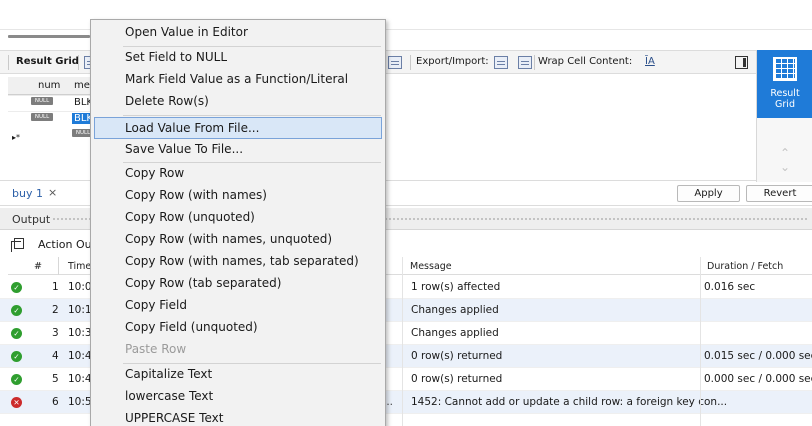 This screenshot has height=426, width=812. What do you see at coordinates (785, 167) in the screenshot?
I see `chevron-down-icon: ⌄` at bounding box center [785, 167].